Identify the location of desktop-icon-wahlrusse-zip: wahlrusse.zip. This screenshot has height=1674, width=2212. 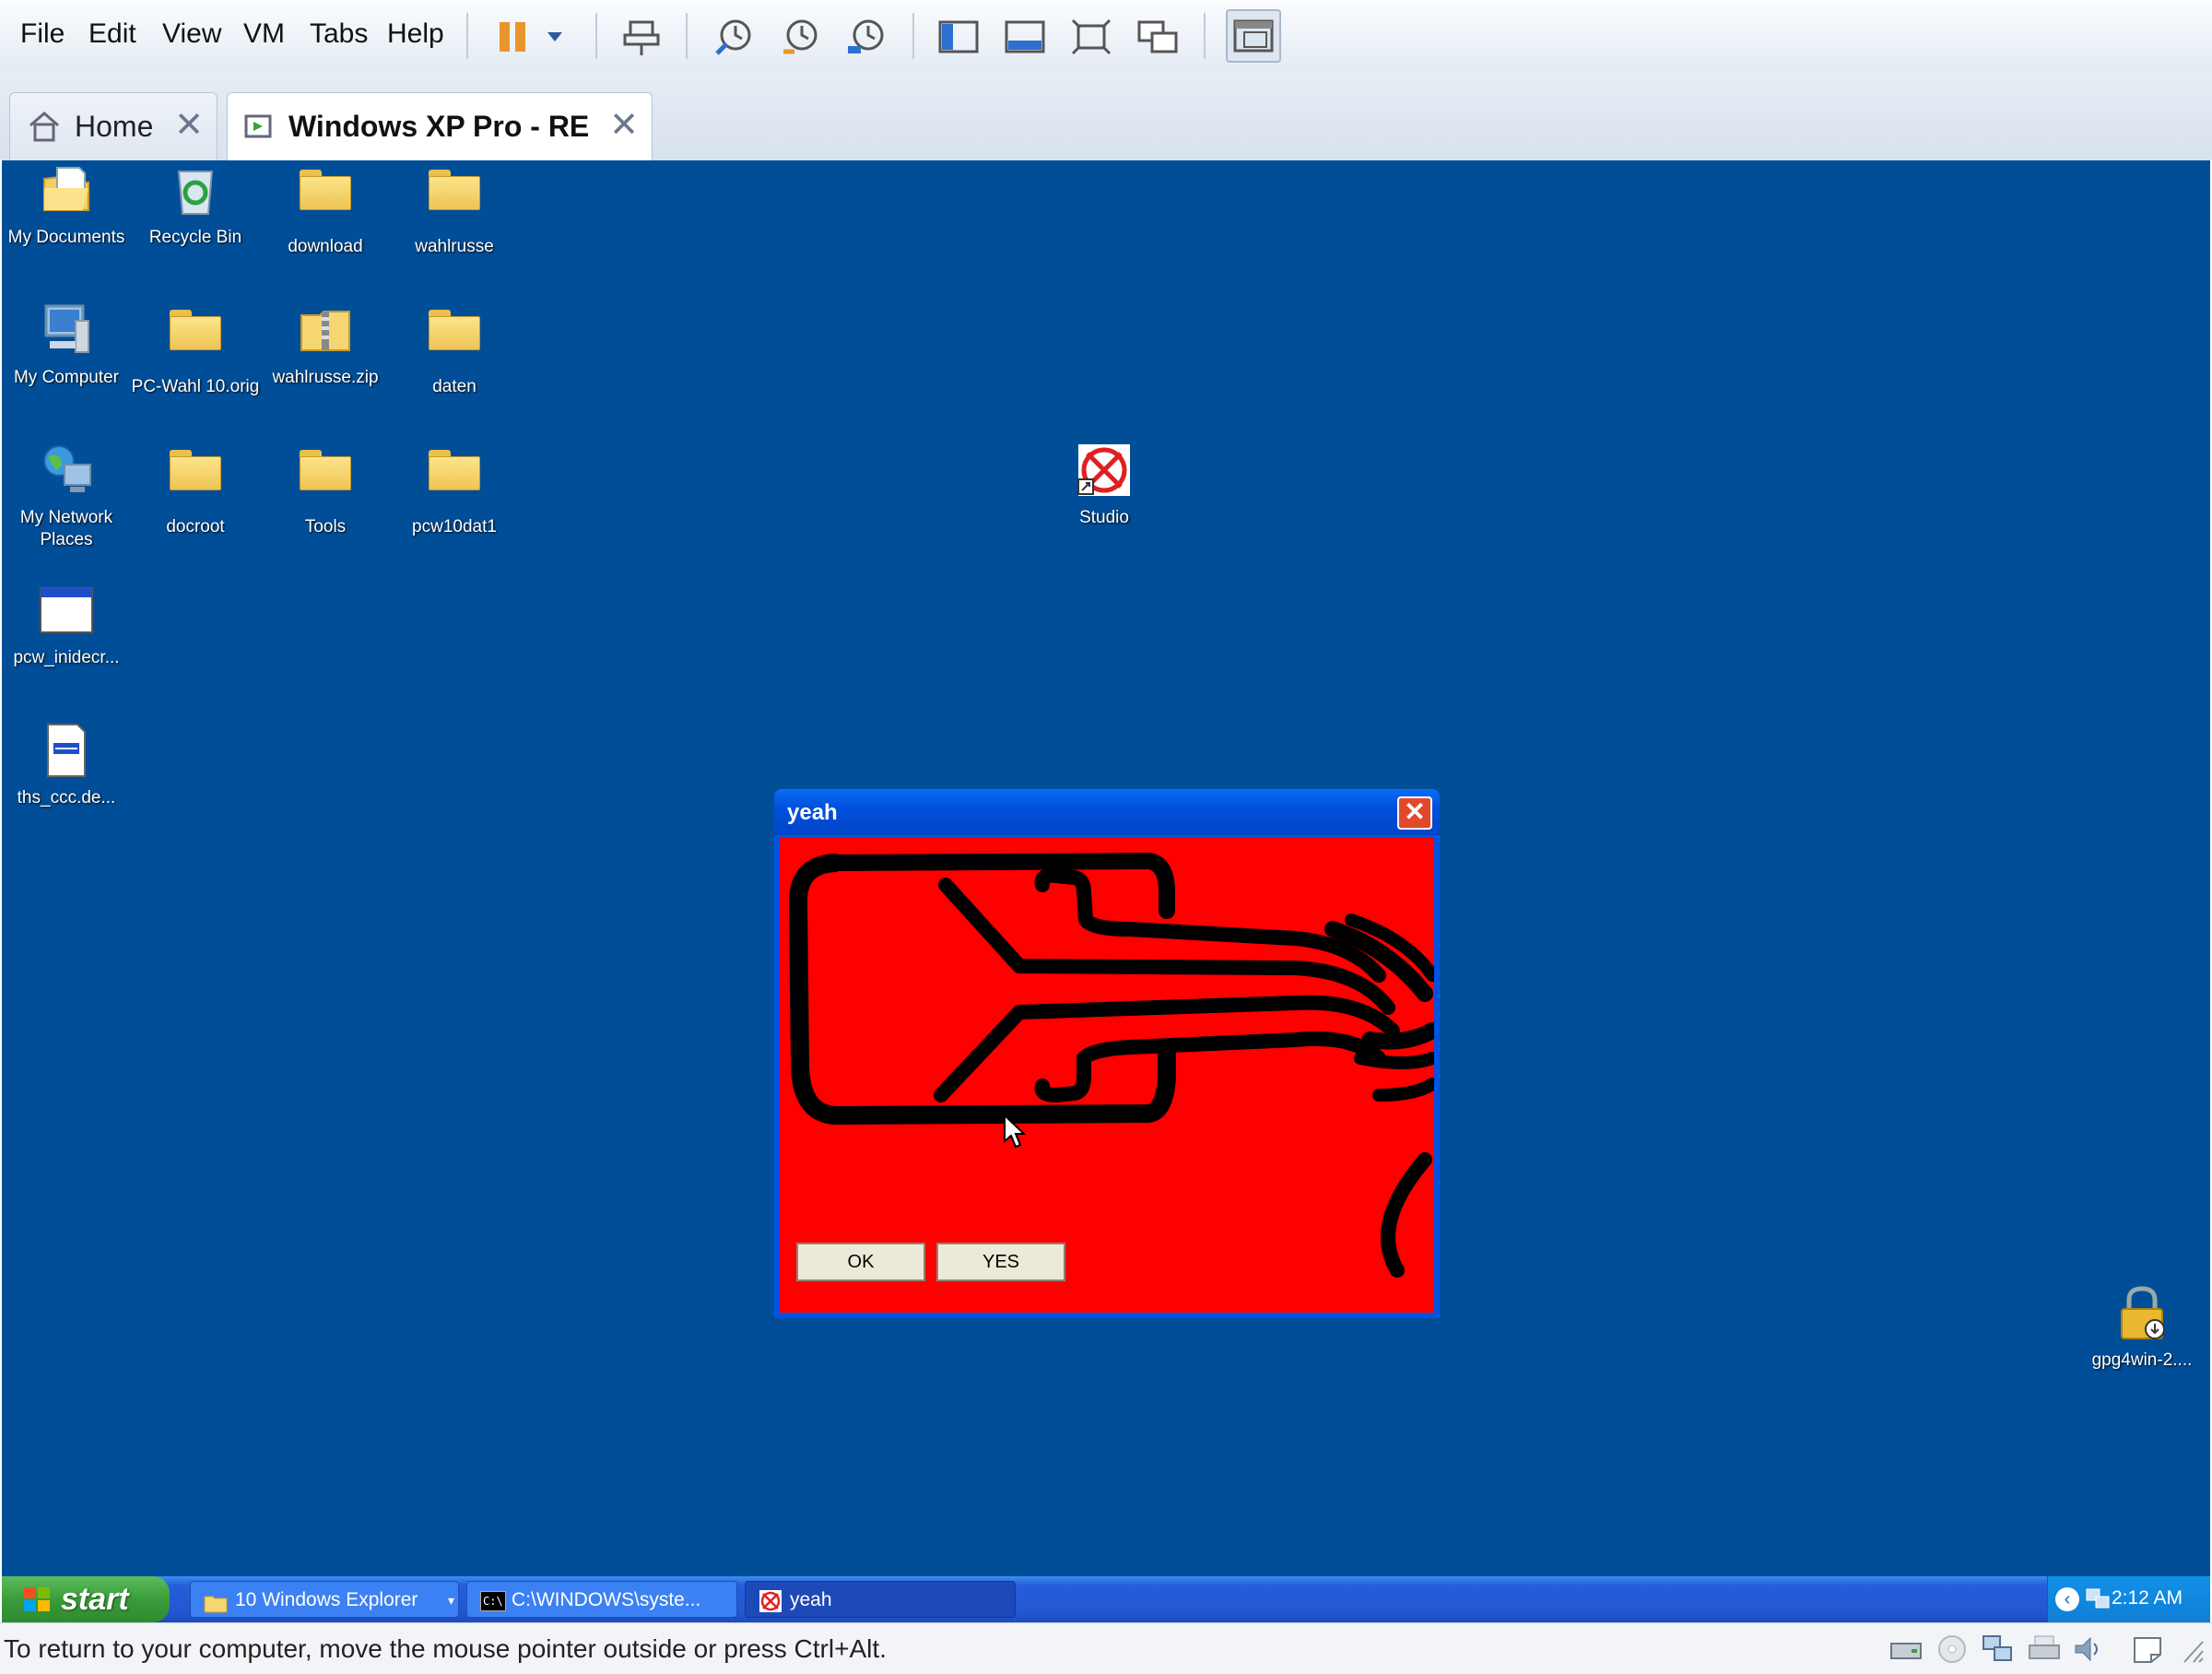
(325, 345).